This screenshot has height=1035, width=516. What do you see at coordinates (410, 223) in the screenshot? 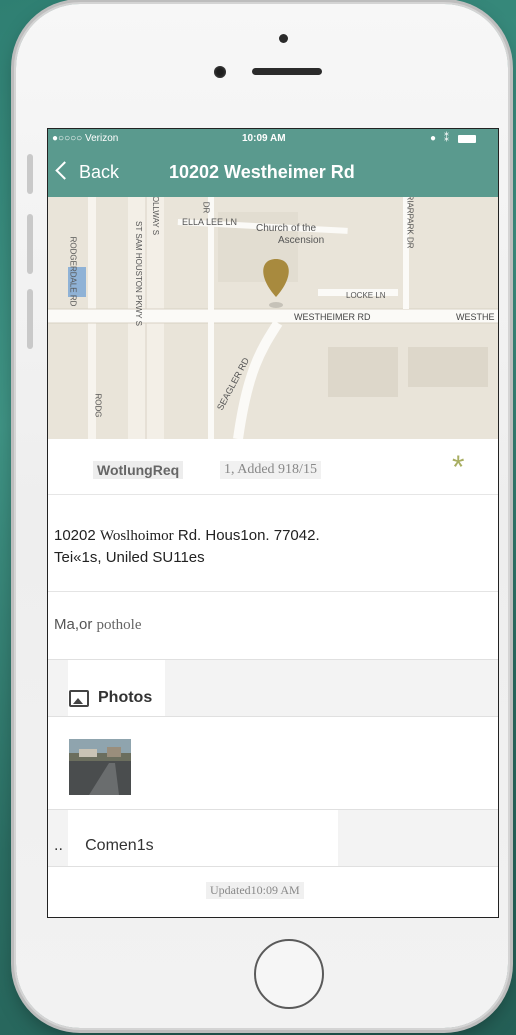
I see `map-label: RIARPARK DR` at bounding box center [410, 223].